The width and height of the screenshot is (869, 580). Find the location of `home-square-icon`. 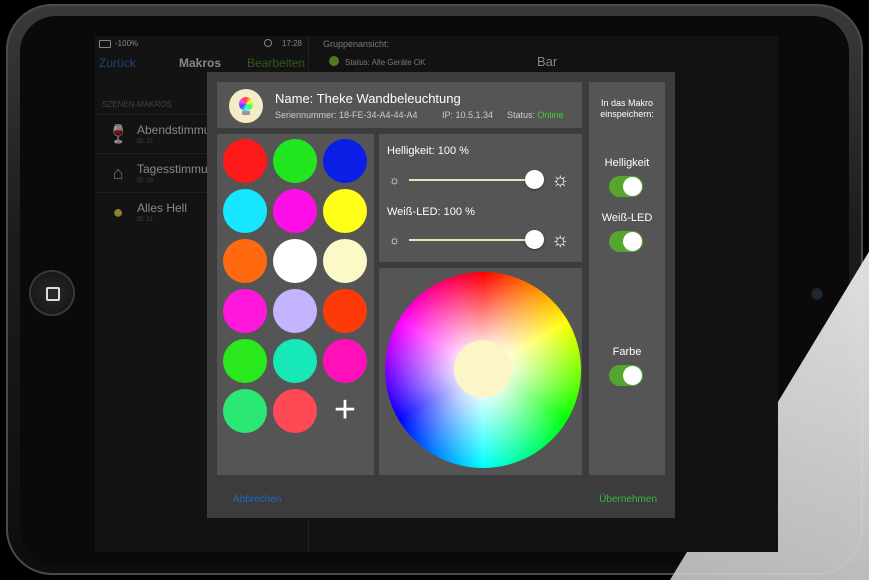

home-square-icon is located at coordinates (53, 294).